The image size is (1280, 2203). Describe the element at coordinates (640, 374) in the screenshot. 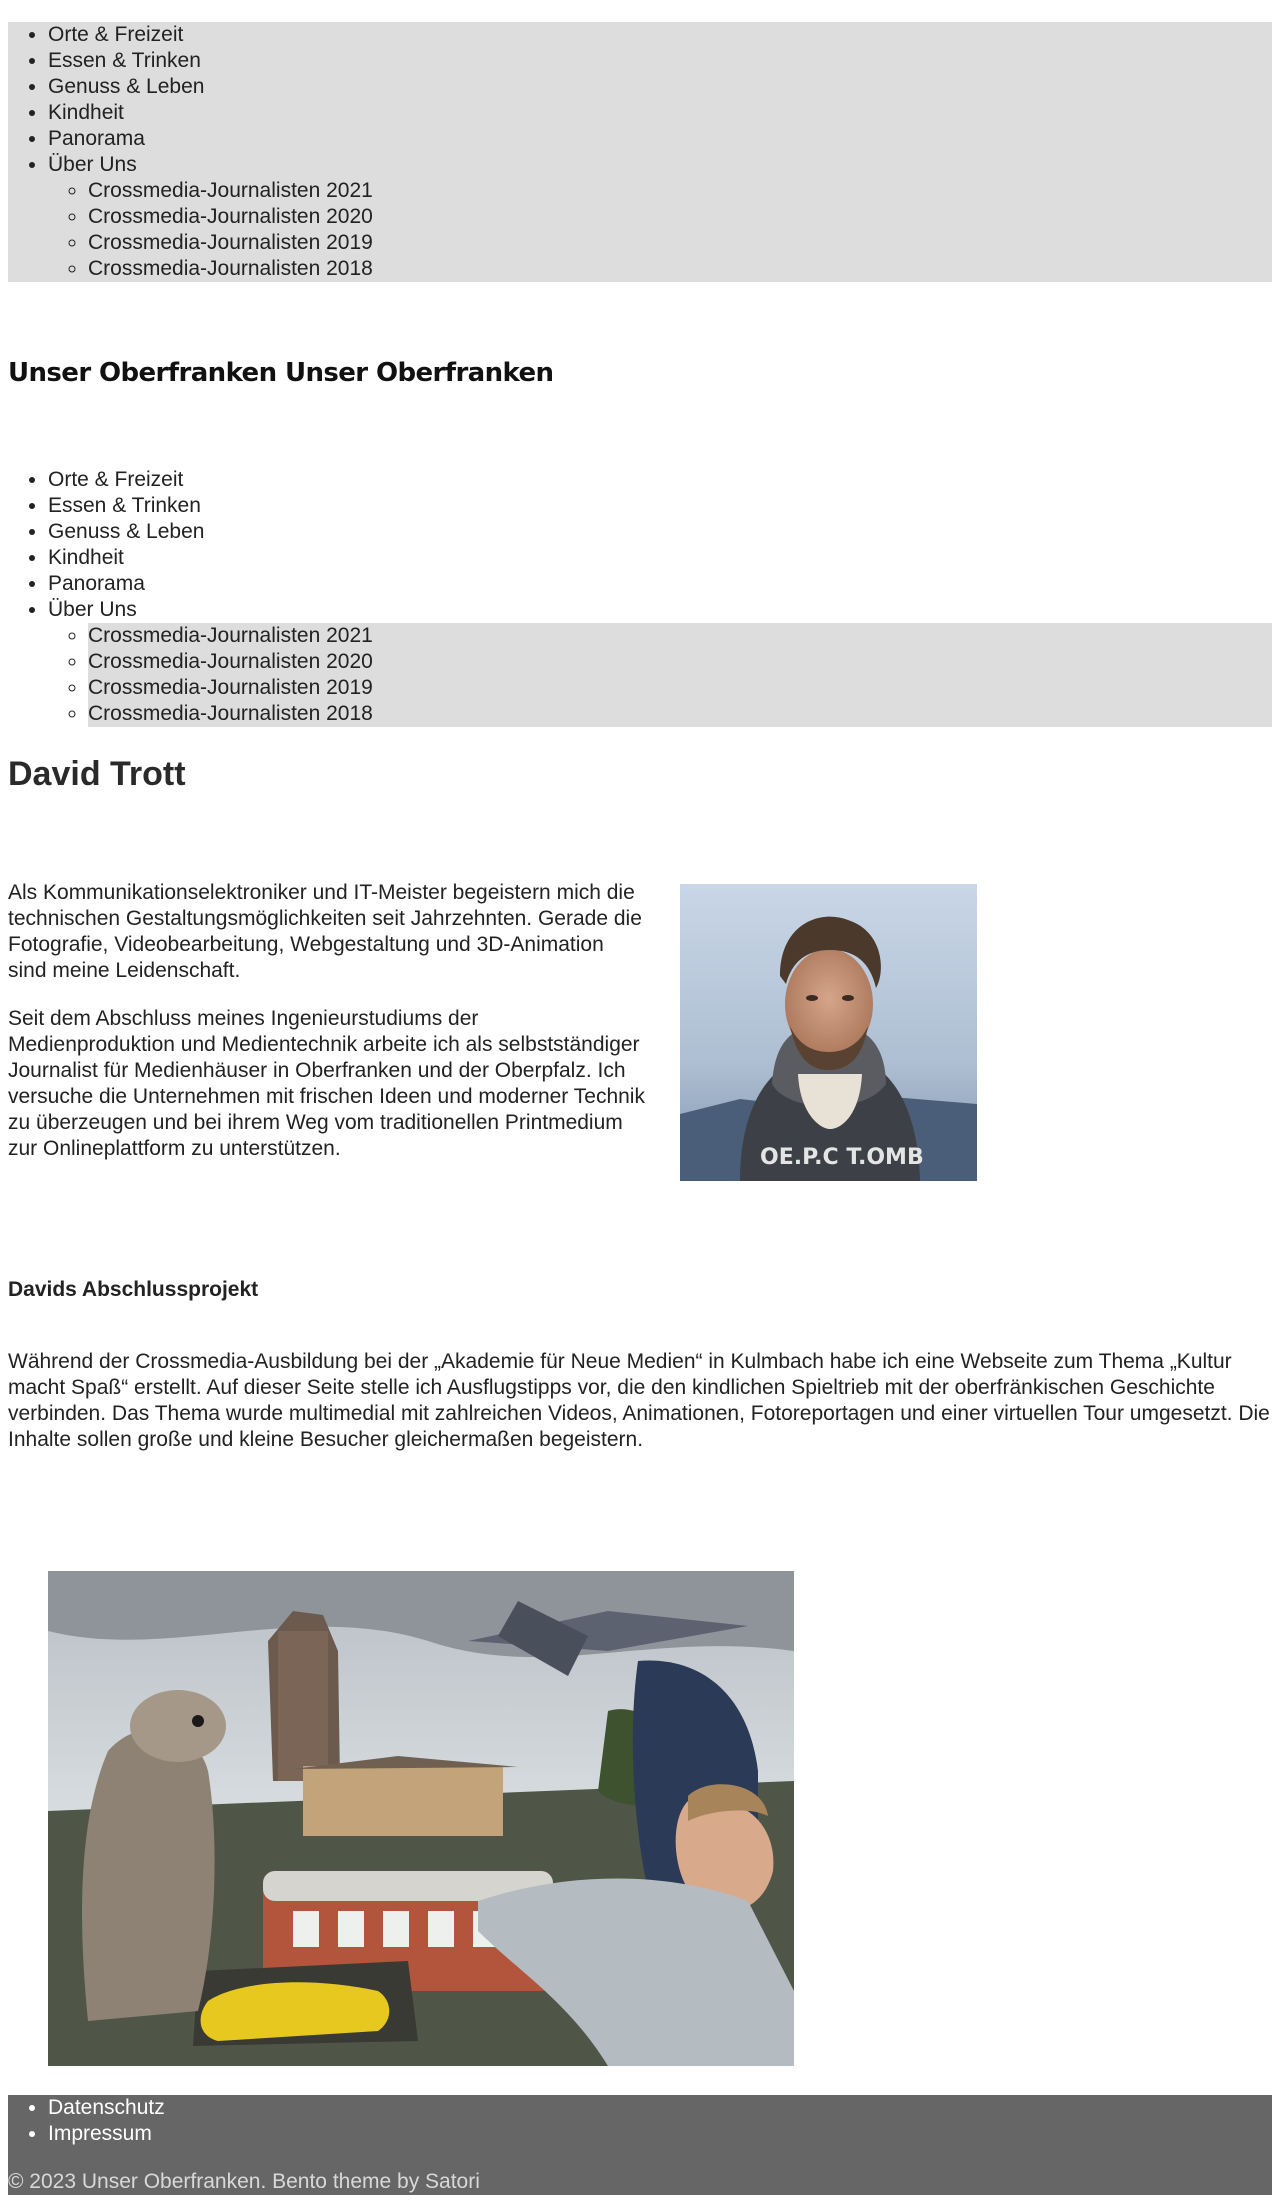

I see `site-logo: Unser Oberfranken Unser Oberfranken` at that location.